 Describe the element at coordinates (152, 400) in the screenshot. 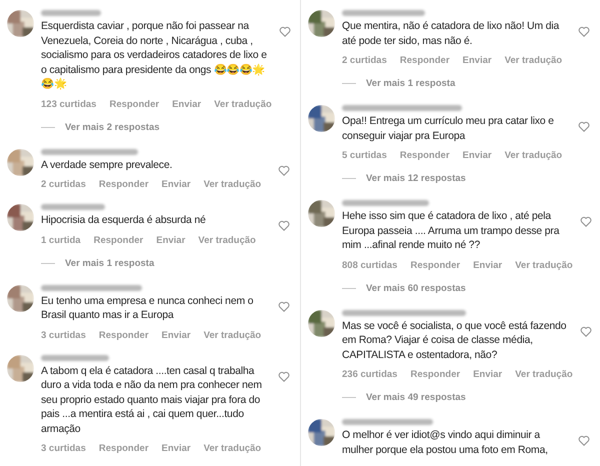

I see `comment-text: A tabom q ela é catadora ....ten casal q trabalha duro a vida toda e não da nem pra conhecer nem seu proprio estado quanto mais viajar pra fora do pais ...a mentira está ai , cai quem quer...tudo armação` at that location.